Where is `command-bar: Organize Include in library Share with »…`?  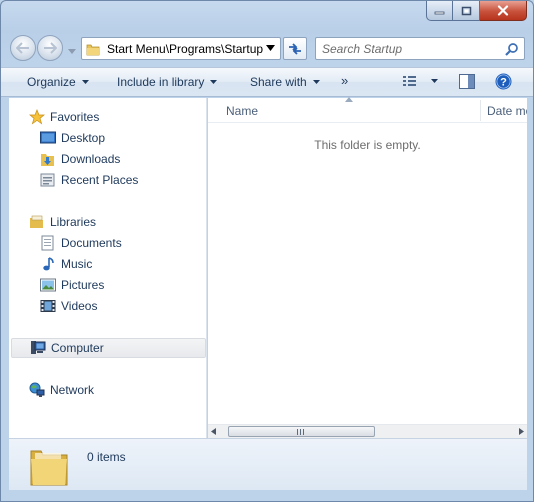
command-bar: Organize Include in library Share with »… is located at coordinates (267, 82).